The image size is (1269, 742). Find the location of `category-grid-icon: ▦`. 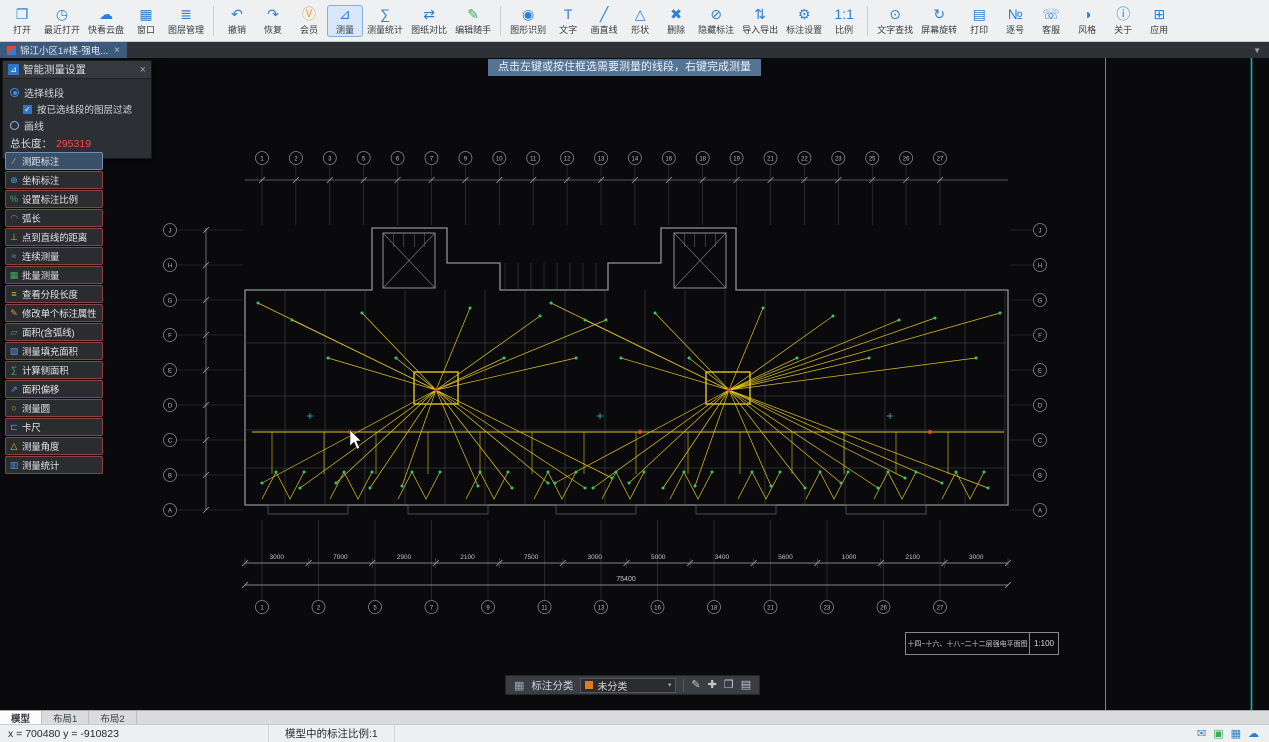

category-grid-icon: ▦ is located at coordinates (519, 685).